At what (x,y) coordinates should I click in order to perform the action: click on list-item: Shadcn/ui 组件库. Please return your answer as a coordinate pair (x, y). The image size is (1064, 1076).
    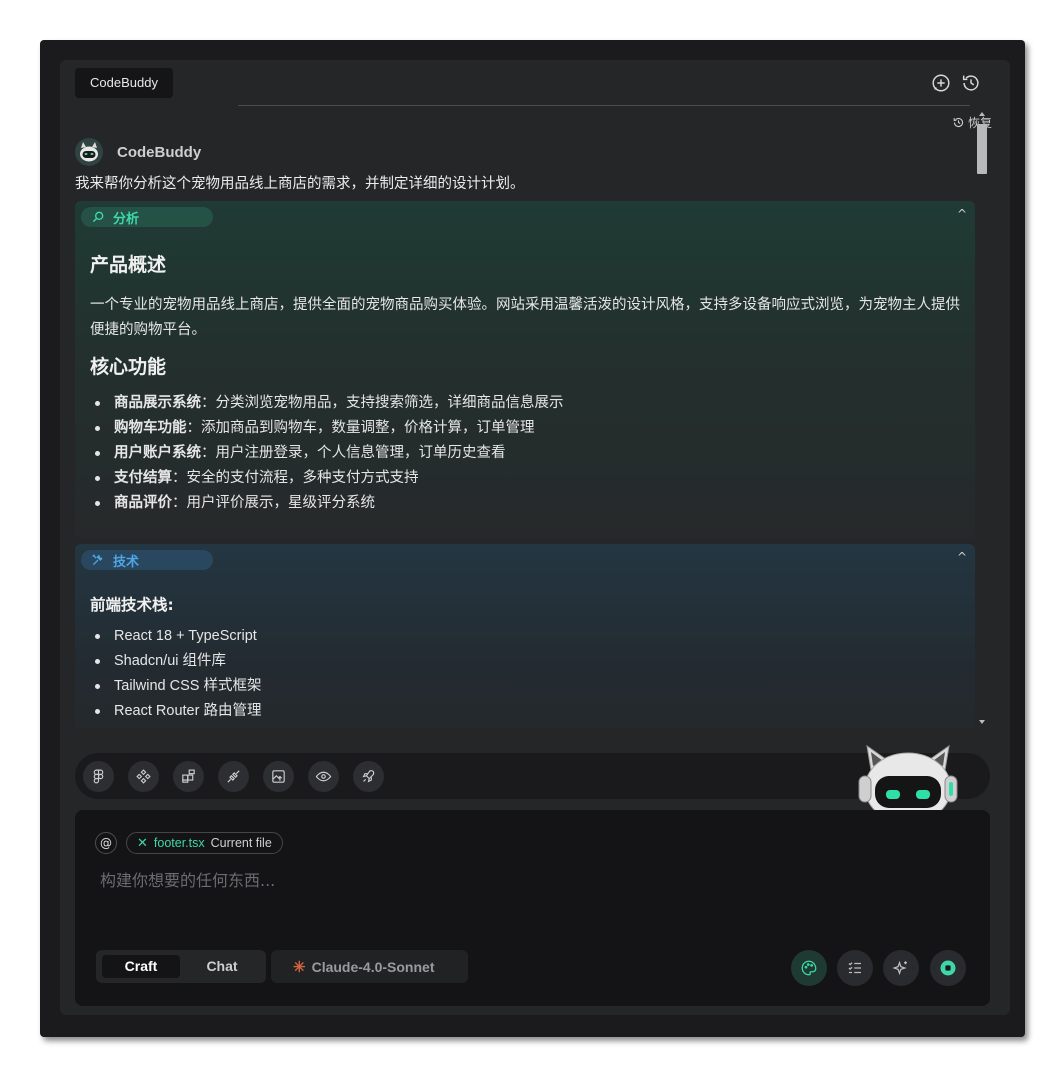
    Looking at the image, I should click on (525, 661).